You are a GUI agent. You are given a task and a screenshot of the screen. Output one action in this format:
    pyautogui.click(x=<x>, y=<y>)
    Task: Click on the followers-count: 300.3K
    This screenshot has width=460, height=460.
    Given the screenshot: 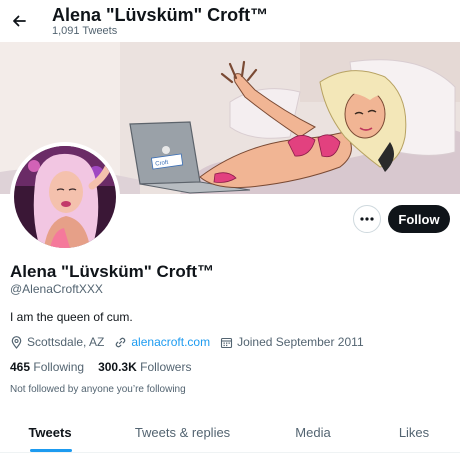 What is the action you would take?
    pyautogui.click(x=117, y=367)
    